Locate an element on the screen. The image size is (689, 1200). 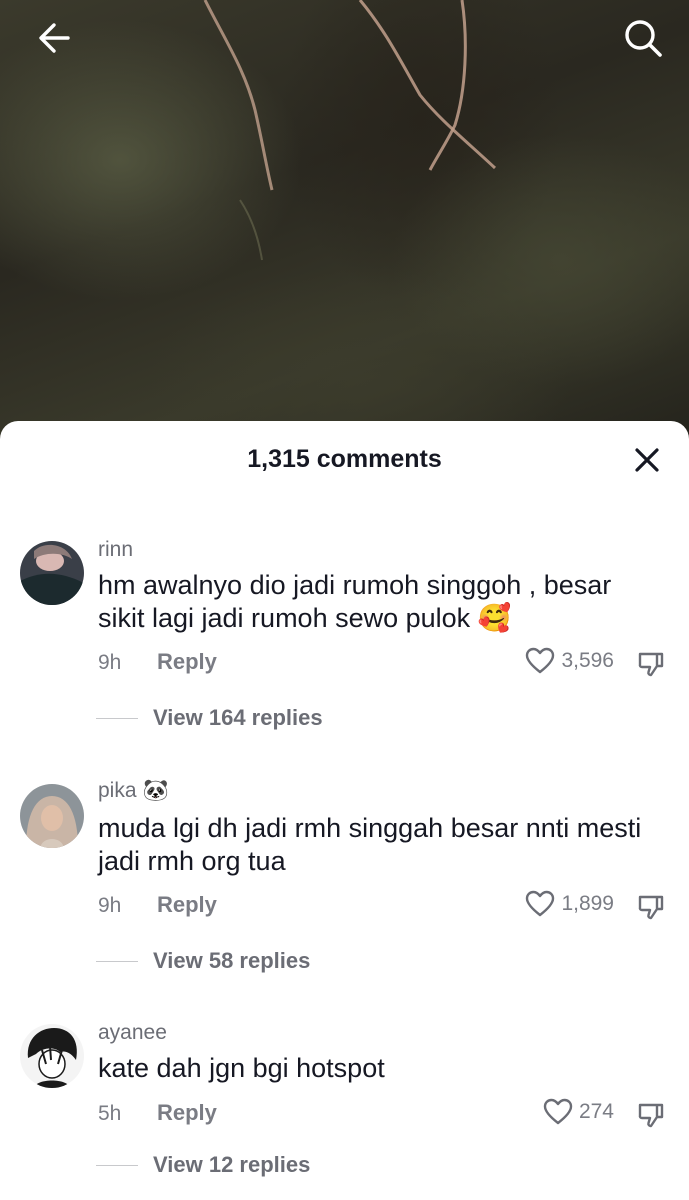
view-replies-label: View 58 replies is located at coordinates (232, 960).